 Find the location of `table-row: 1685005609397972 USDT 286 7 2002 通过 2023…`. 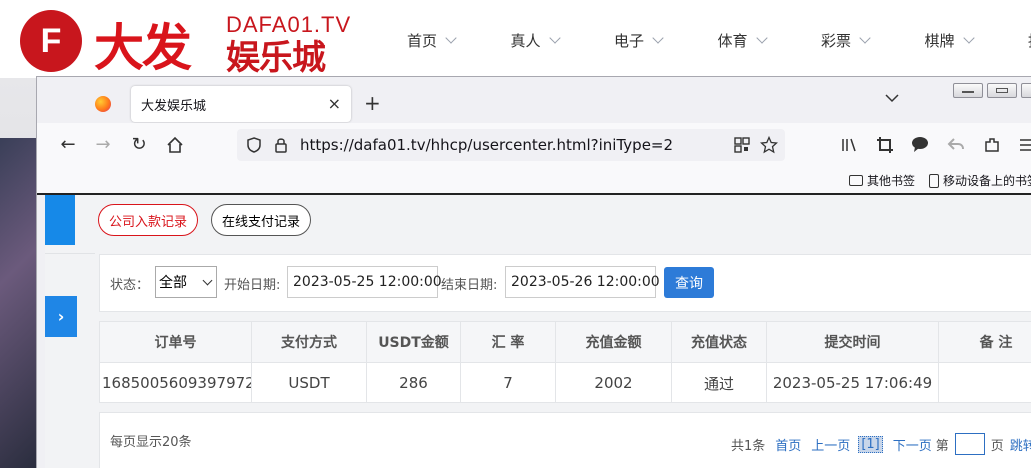

table-row: 1685005609397972 USDT 286 7 2002 通过 2023… is located at coordinates (565, 383).